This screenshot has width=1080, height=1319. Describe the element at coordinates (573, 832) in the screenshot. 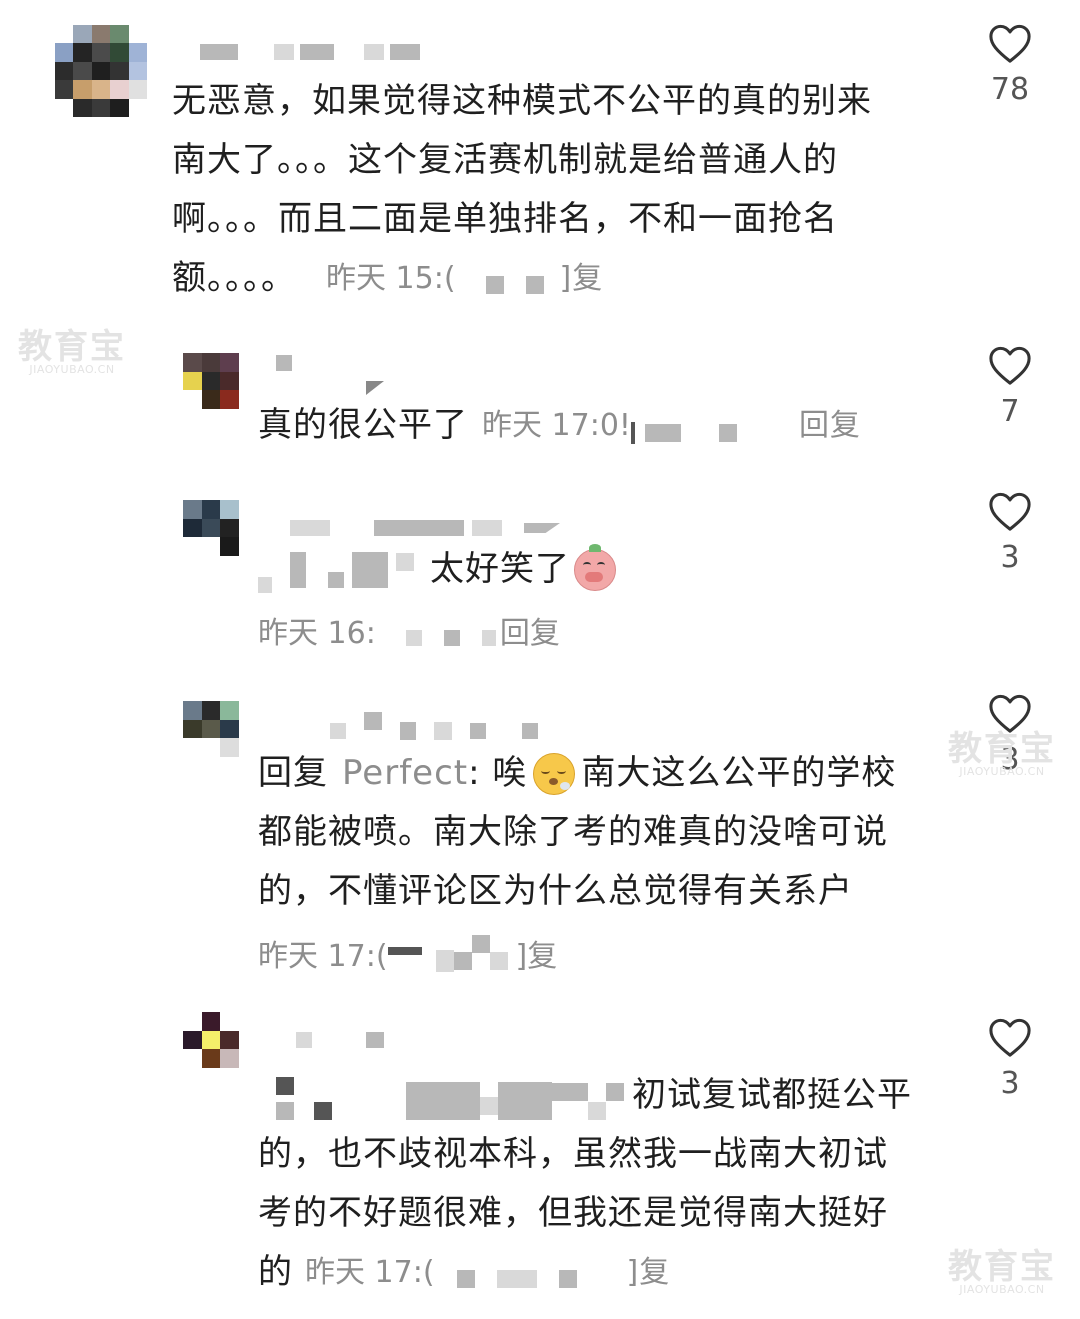

I see `comment-line: 都能被喷。南大除了考的难真的没啥可说` at that location.